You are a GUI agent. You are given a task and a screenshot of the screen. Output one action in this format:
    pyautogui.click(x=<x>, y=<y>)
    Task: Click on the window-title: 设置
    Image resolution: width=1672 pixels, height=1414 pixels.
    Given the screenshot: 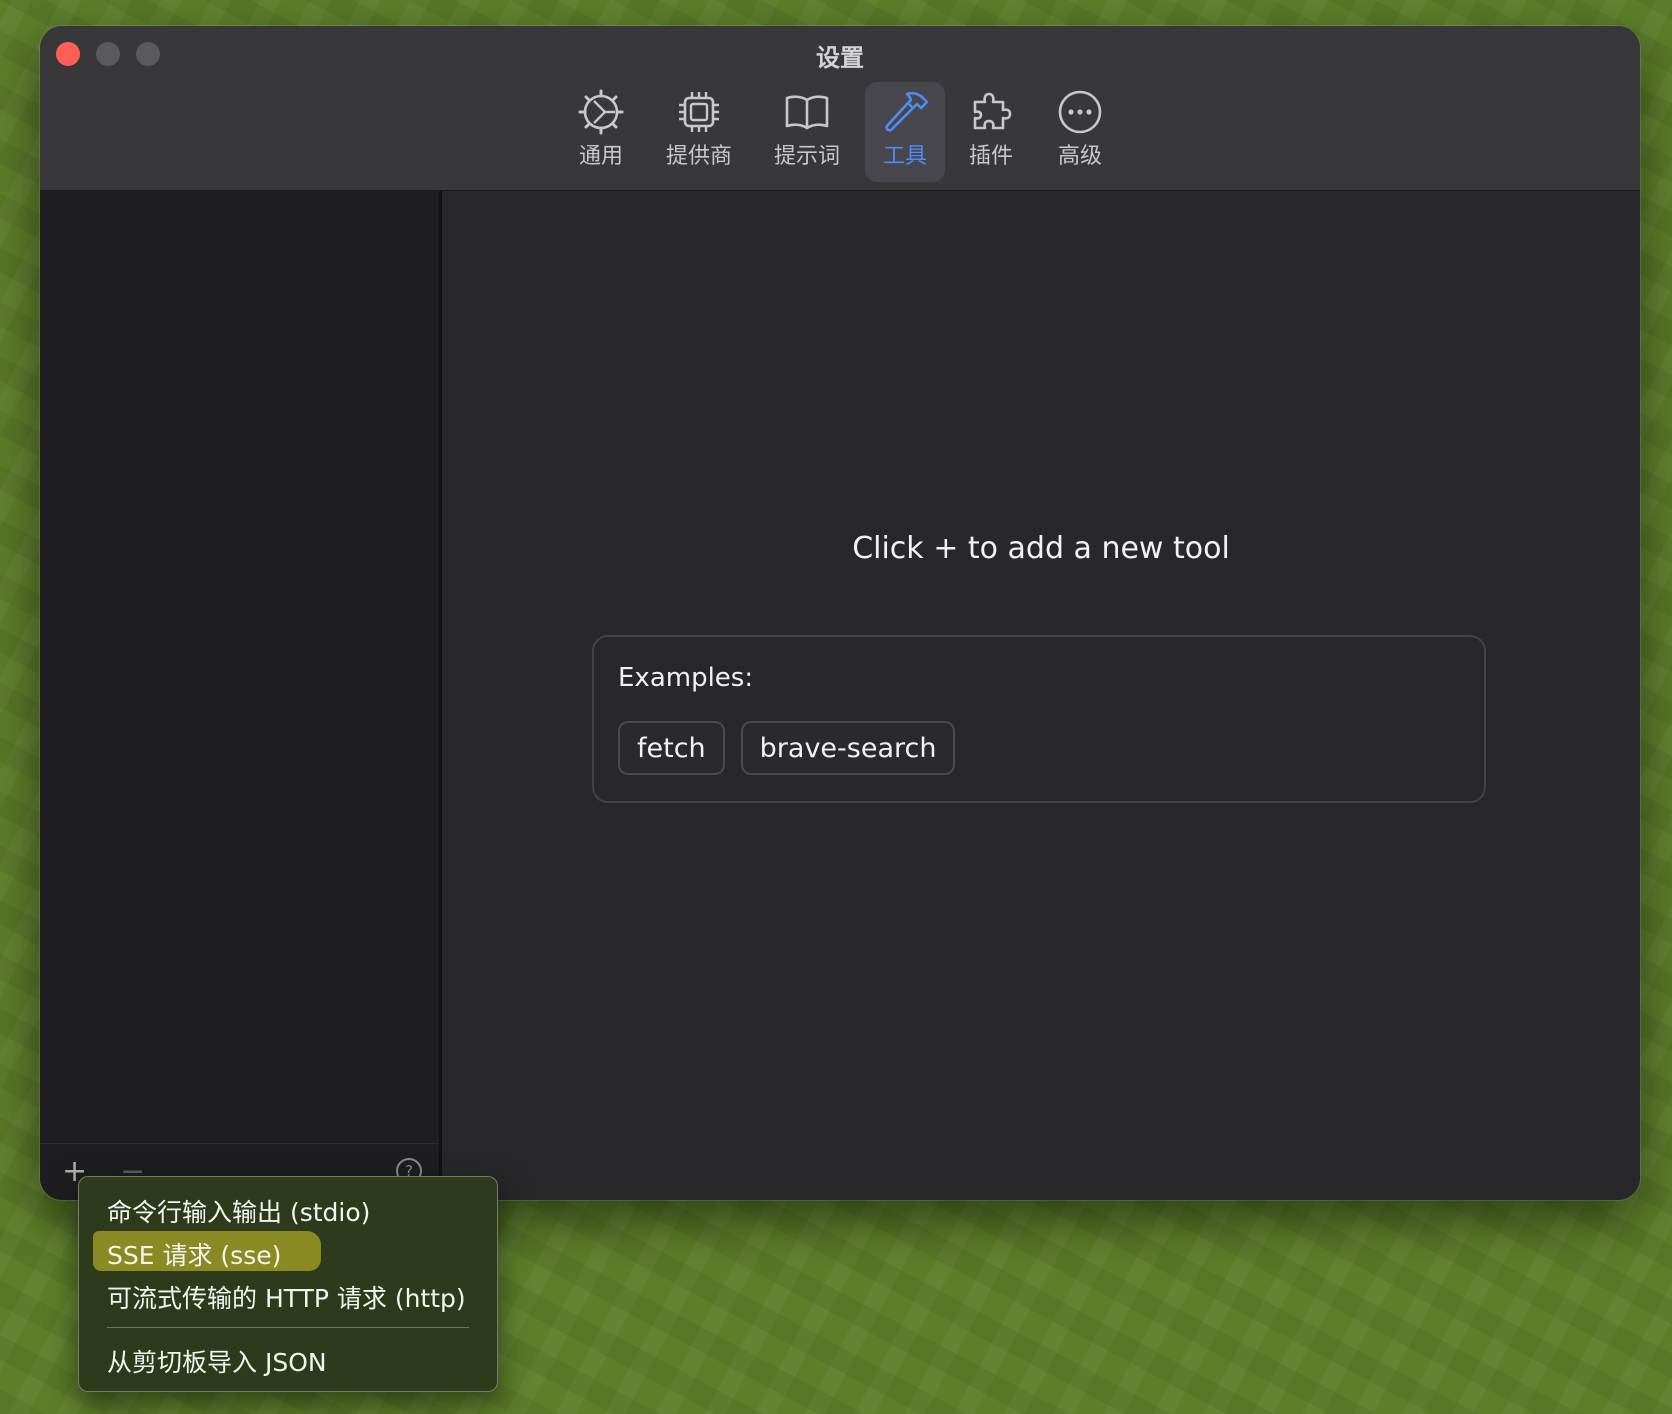 What is the action you would take?
    pyautogui.click(x=840, y=58)
    